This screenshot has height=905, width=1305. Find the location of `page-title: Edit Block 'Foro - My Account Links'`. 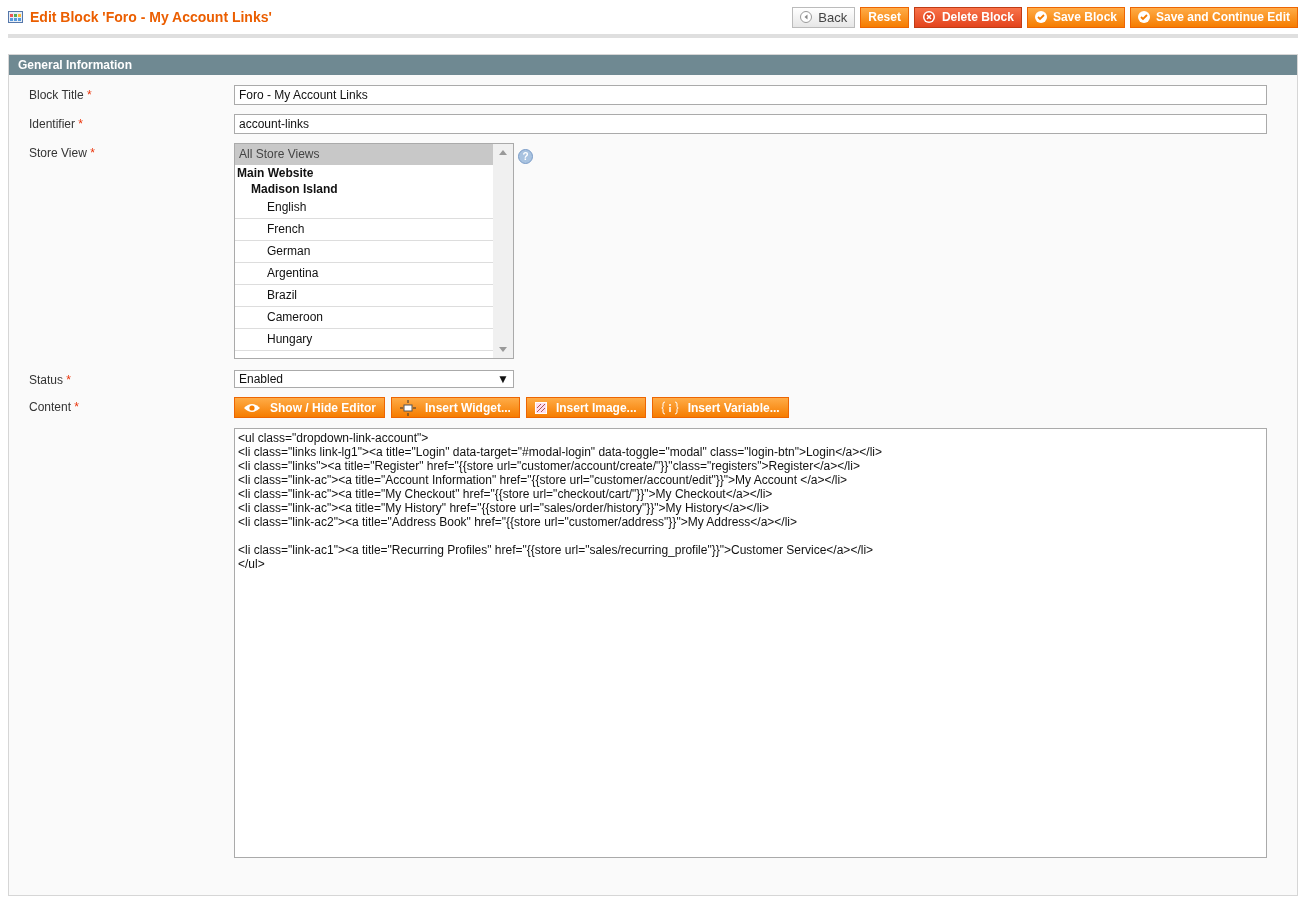

page-title: Edit Block 'Foro - My Account Links' is located at coordinates (151, 17).